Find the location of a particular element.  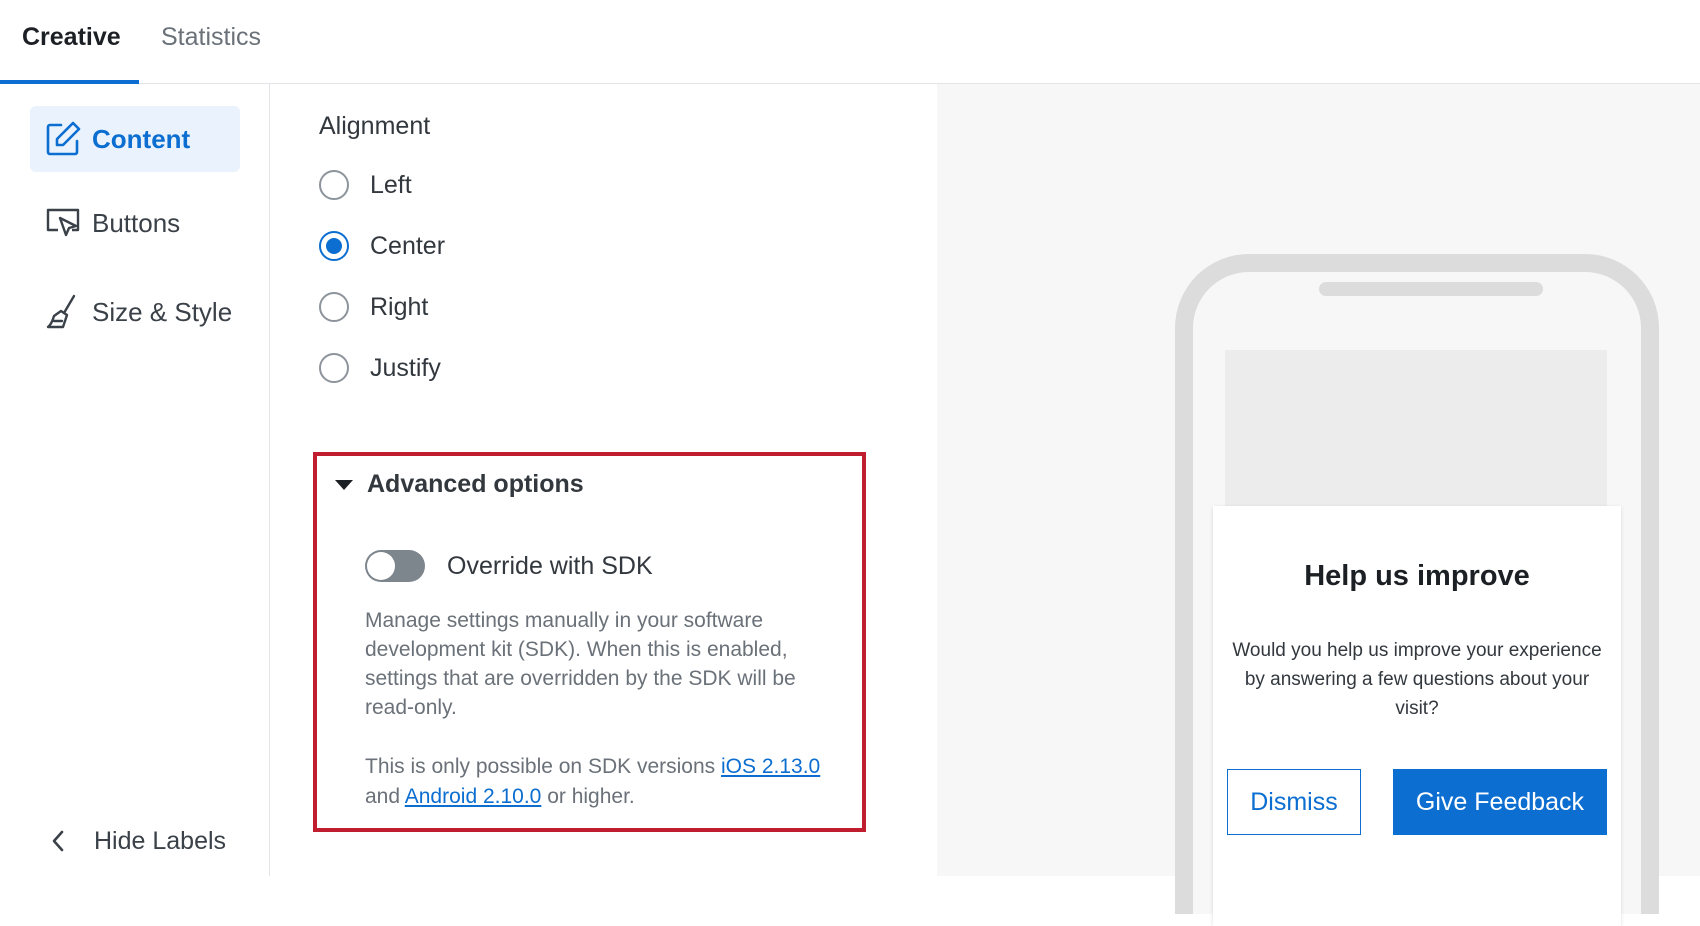

edit-icon is located at coordinates (63, 139).